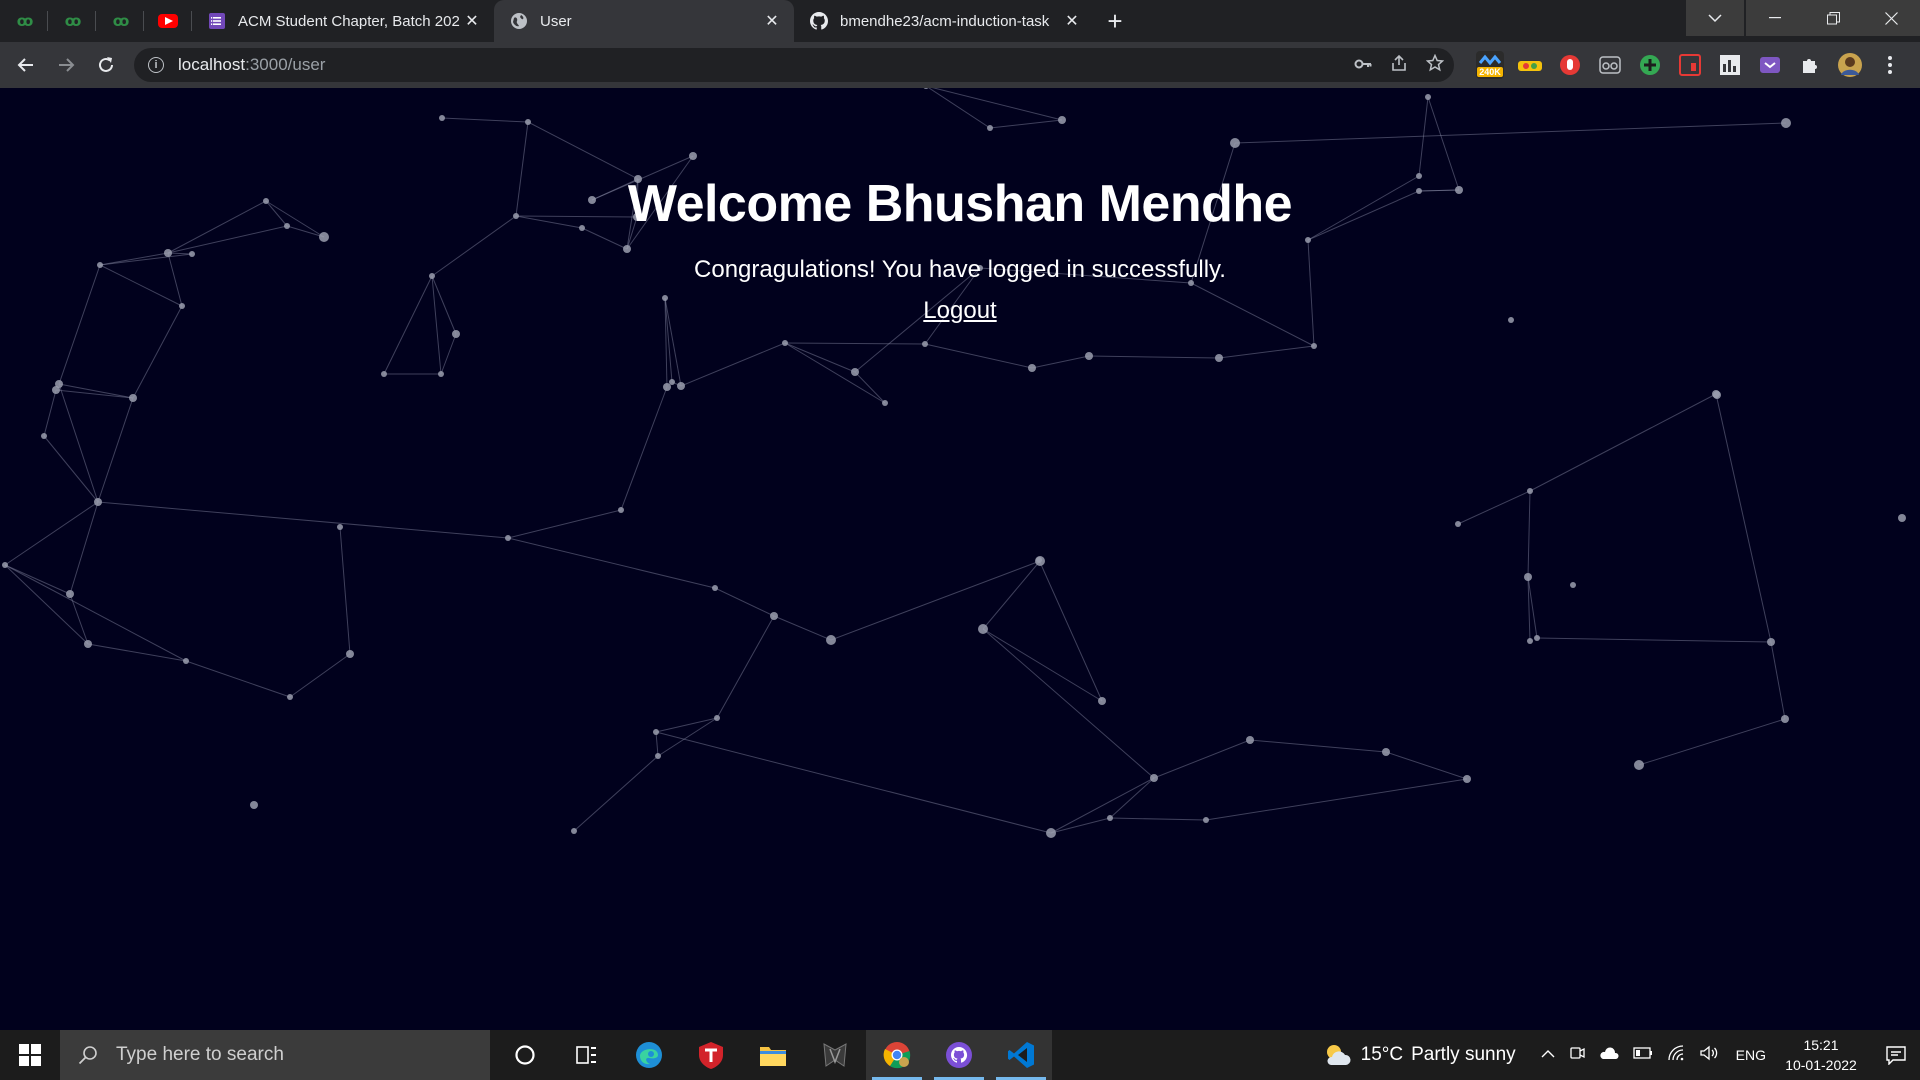  What do you see at coordinates (1730, 65) in the screenshot?
I see `extension-chart-icon` at bounding box center [1730, 65].